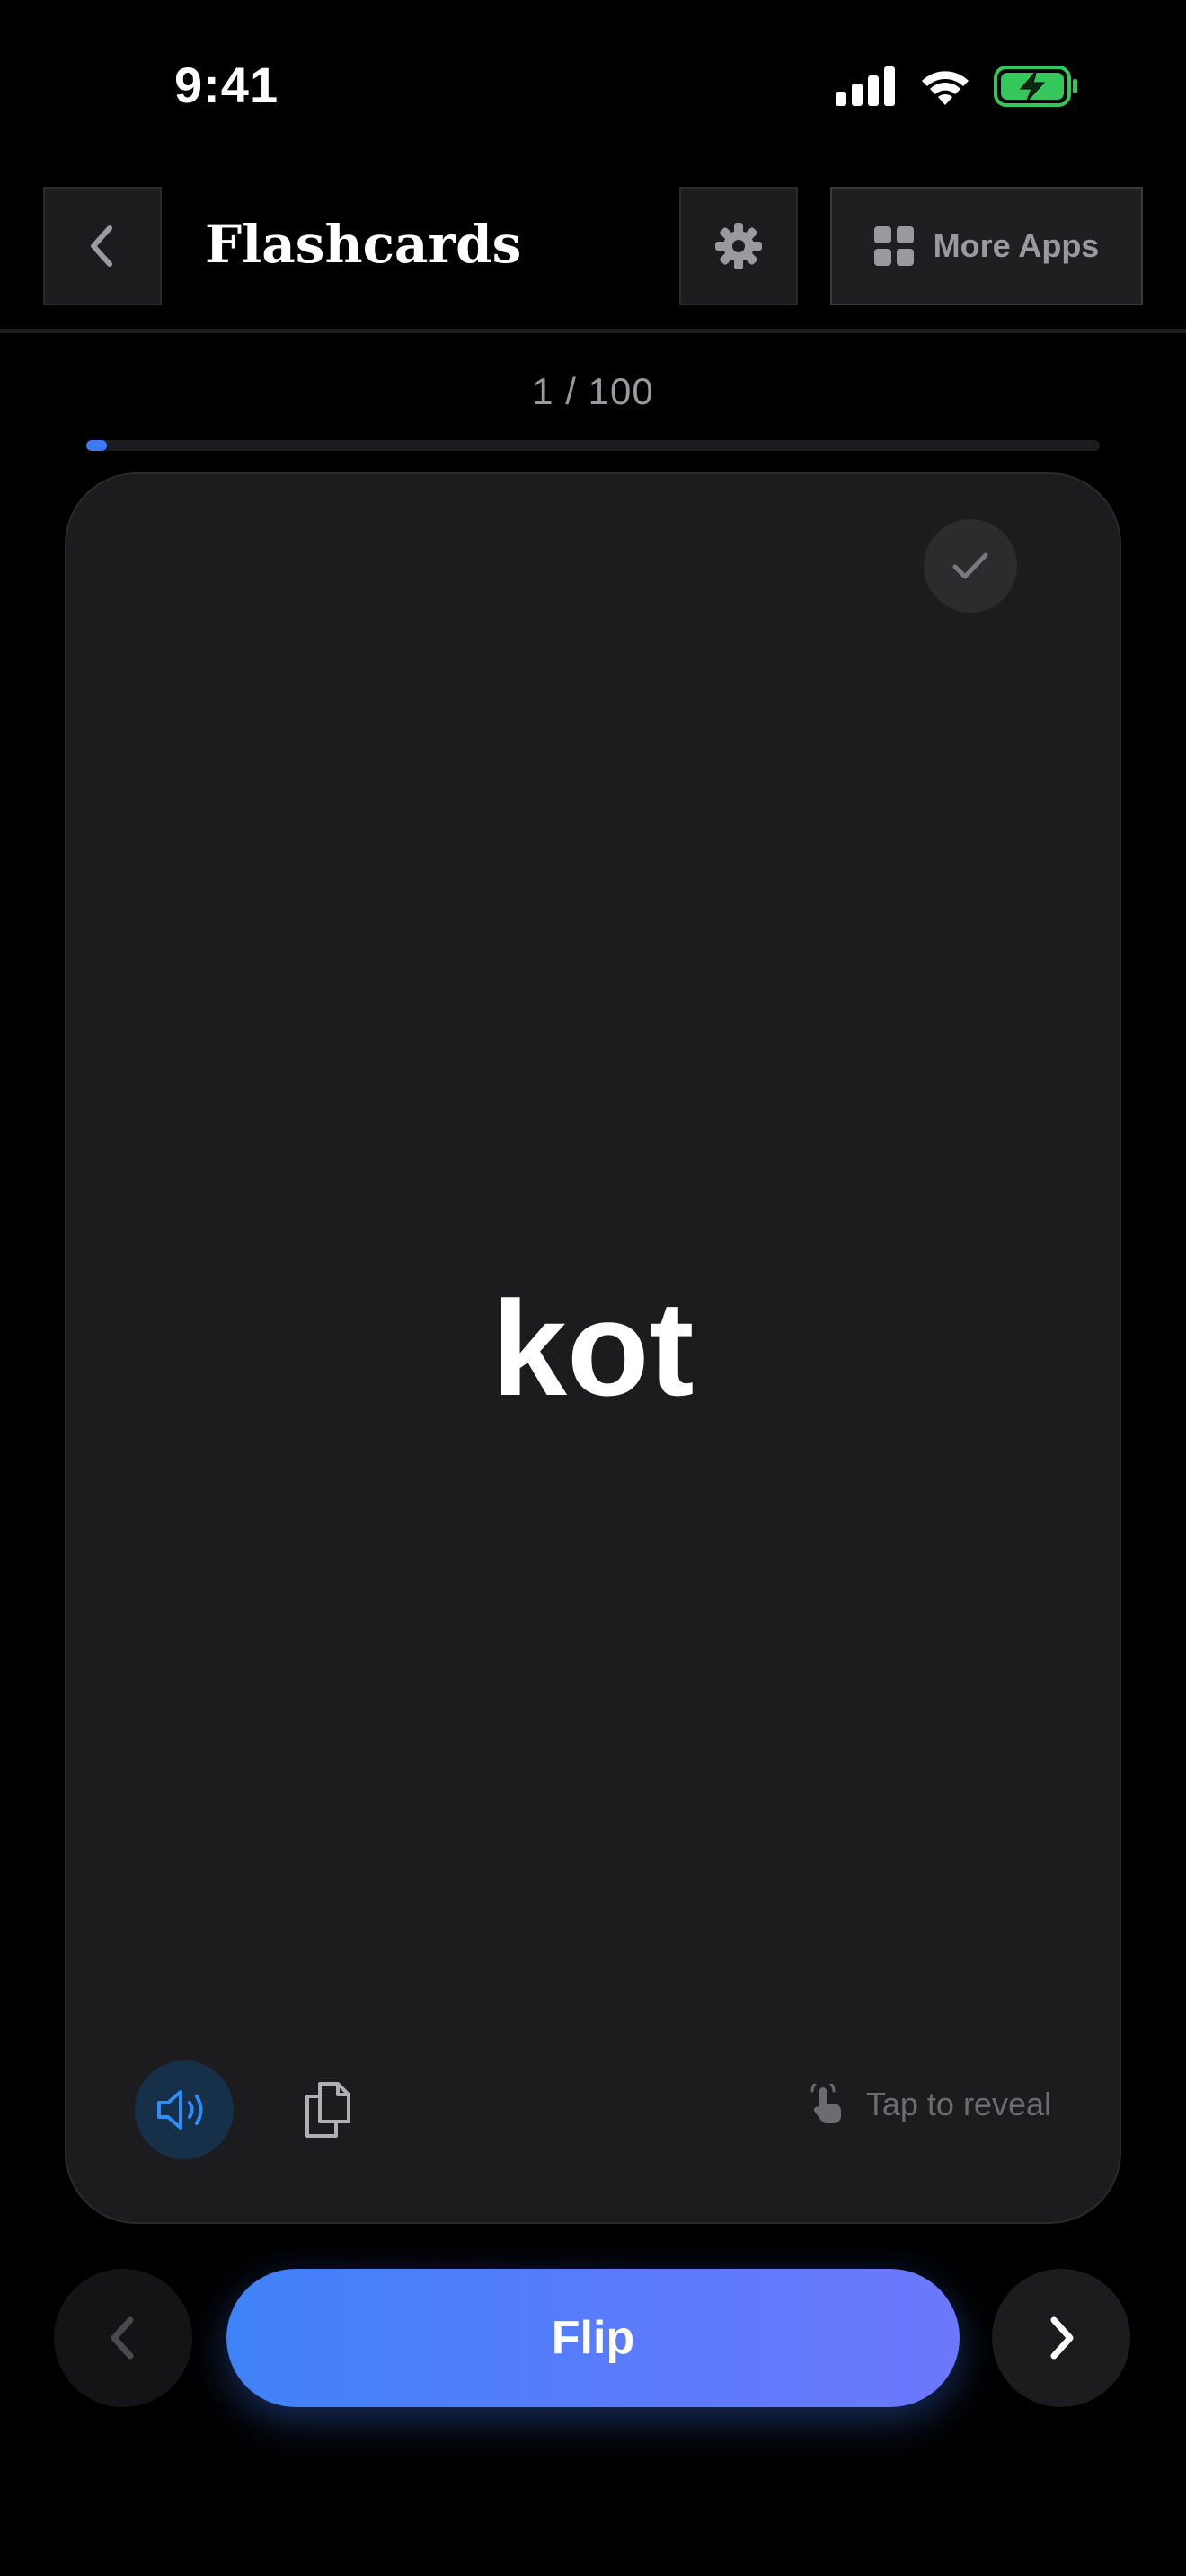 The image size is (1186, 2576). What do you see at coordinates (593, 2338) in the screenshot?
I see `flip-button: Flip` at bounding box center [593, 2338].